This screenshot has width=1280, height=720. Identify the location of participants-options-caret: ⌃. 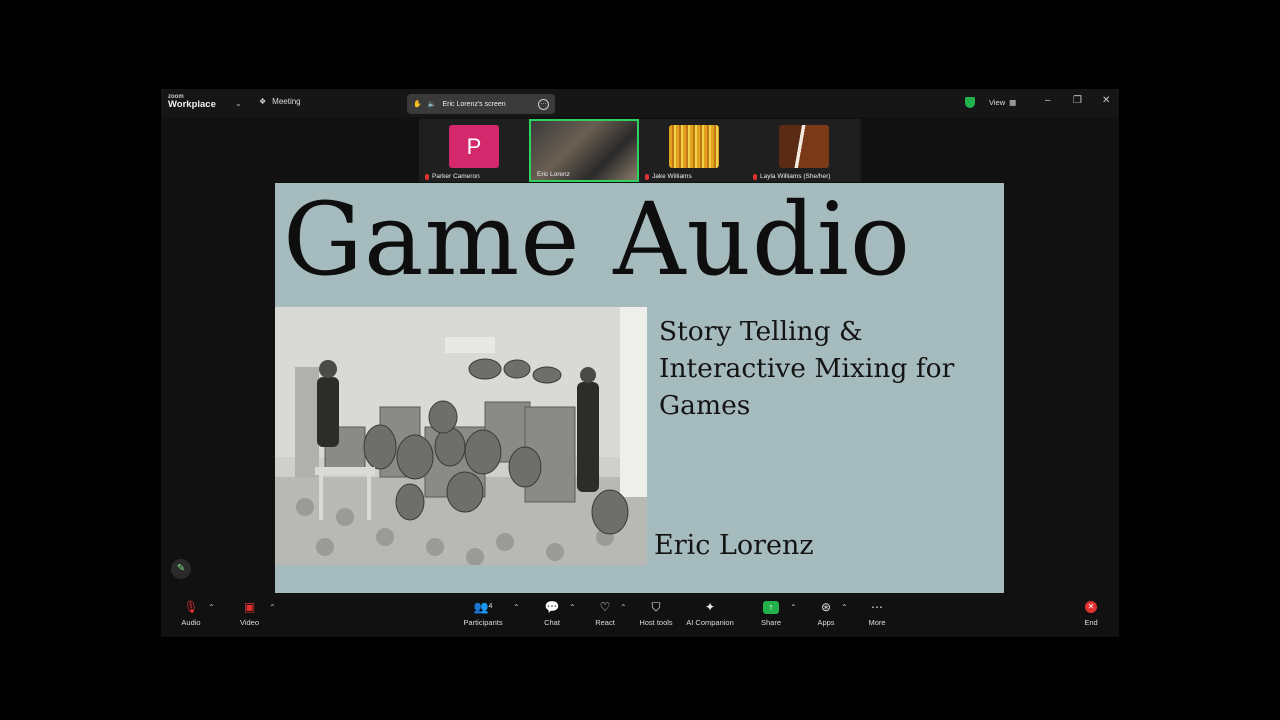
(516, 607).